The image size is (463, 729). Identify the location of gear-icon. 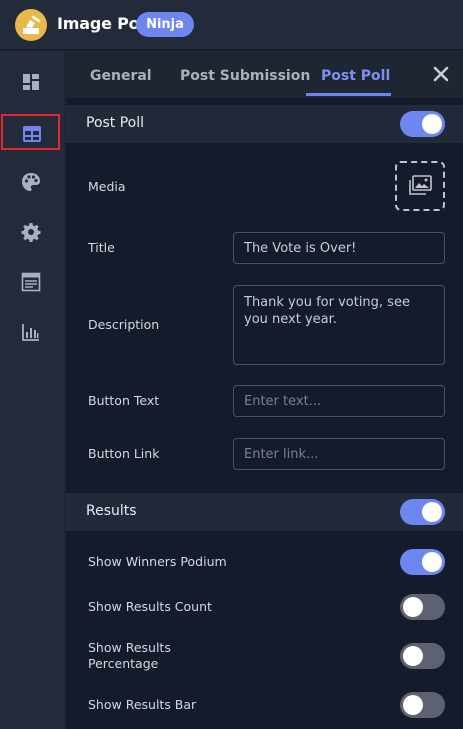
(31, 232).